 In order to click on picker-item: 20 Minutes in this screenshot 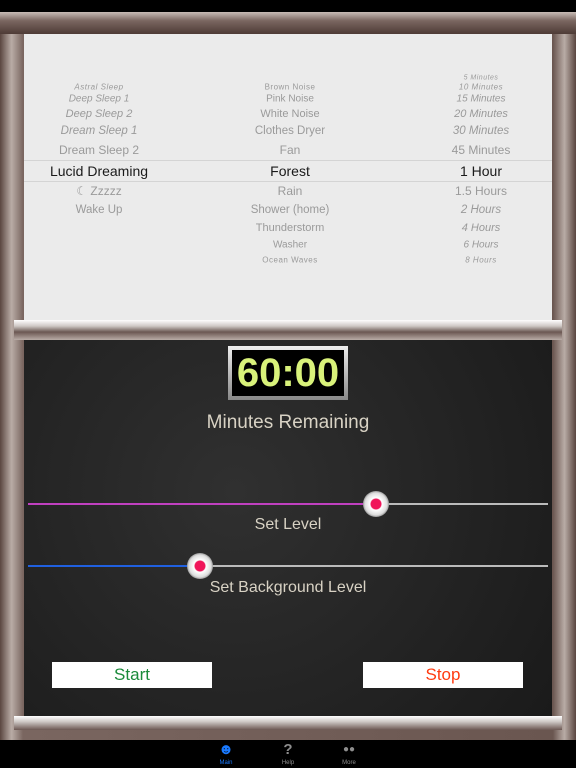, I will do `click(481, 114)`.